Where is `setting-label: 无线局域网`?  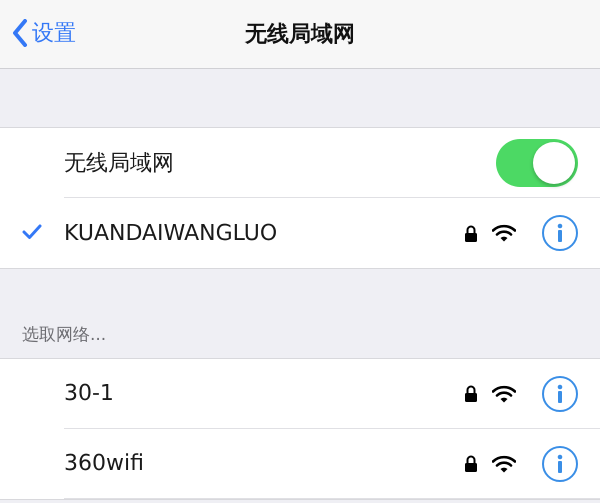 setting-label: 无线局域网 is located at coordinates (119, 164).